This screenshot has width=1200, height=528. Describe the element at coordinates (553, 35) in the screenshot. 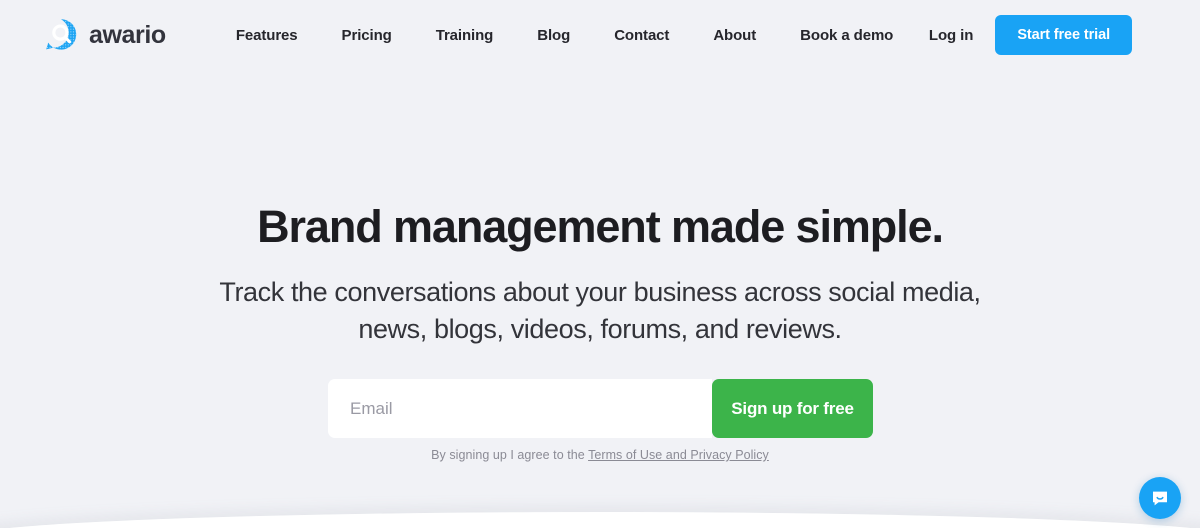

I see `nav-item-blog: Blog` at that location.